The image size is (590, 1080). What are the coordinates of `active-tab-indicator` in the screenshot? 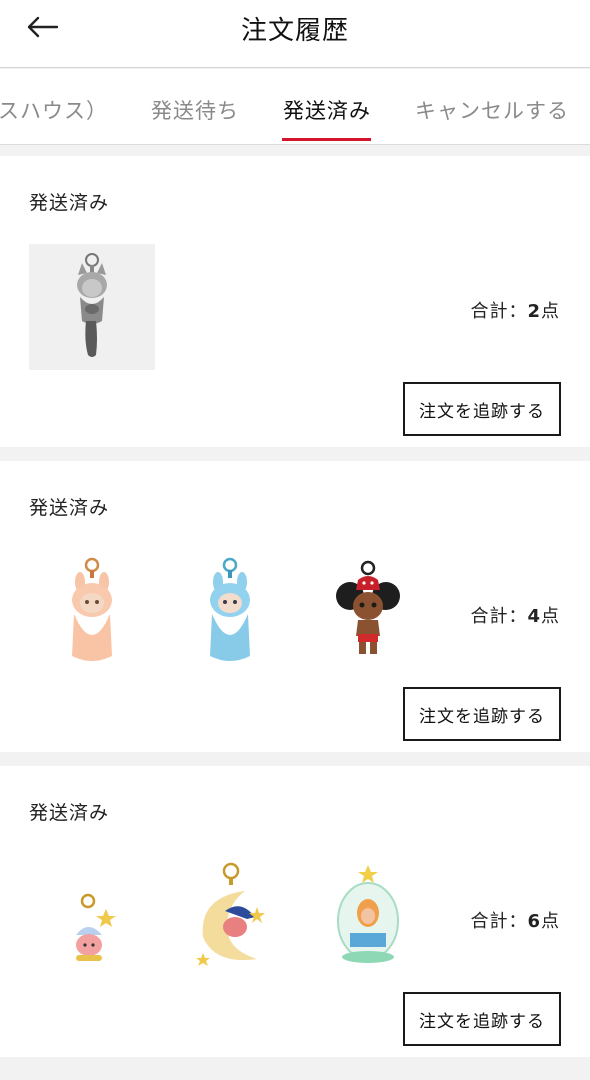 It's located at (326, 139).